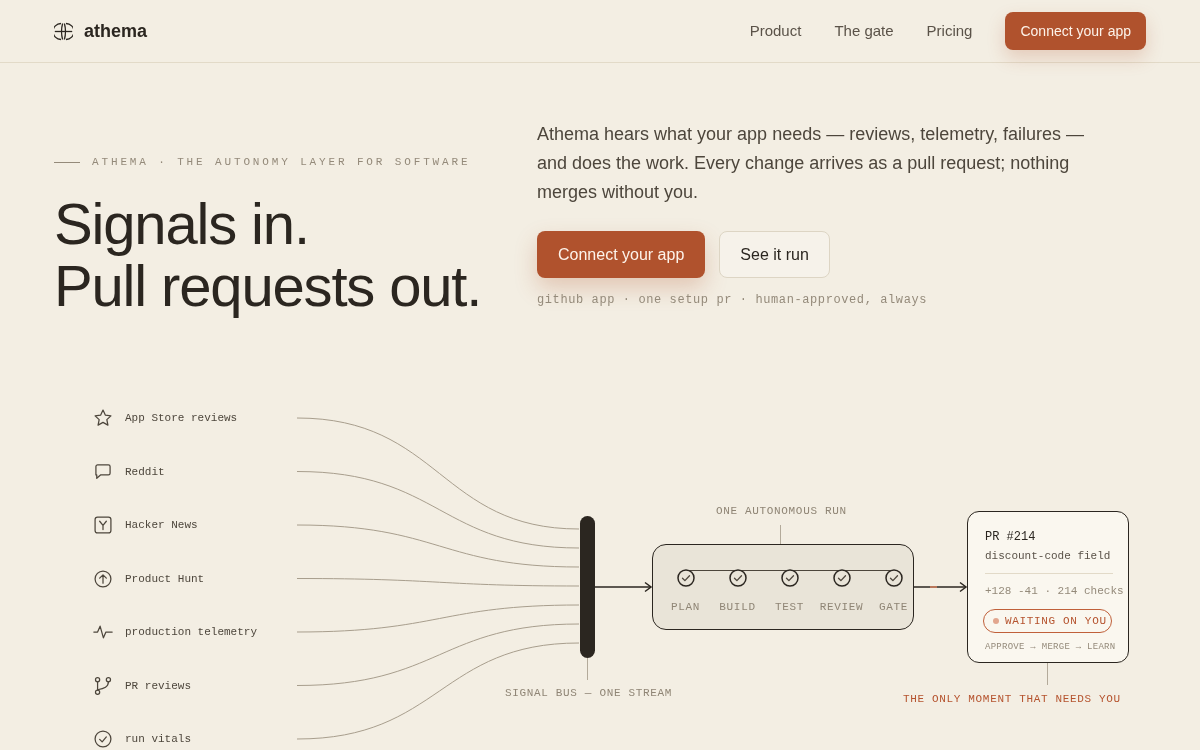 The height and width of the screenshot is (750, 1200). I want to click on brand-name: athema, so click(116, 31).